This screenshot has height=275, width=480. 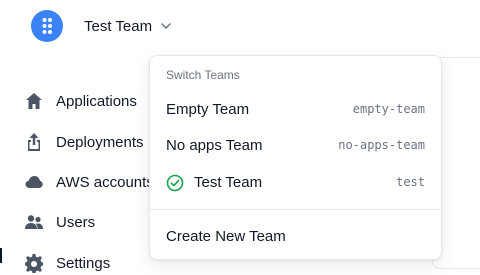 What do you see at coordinates (228, 182) in the screenshot?
I see `team-option-name: Test Team` at bounding box center [228, 182].